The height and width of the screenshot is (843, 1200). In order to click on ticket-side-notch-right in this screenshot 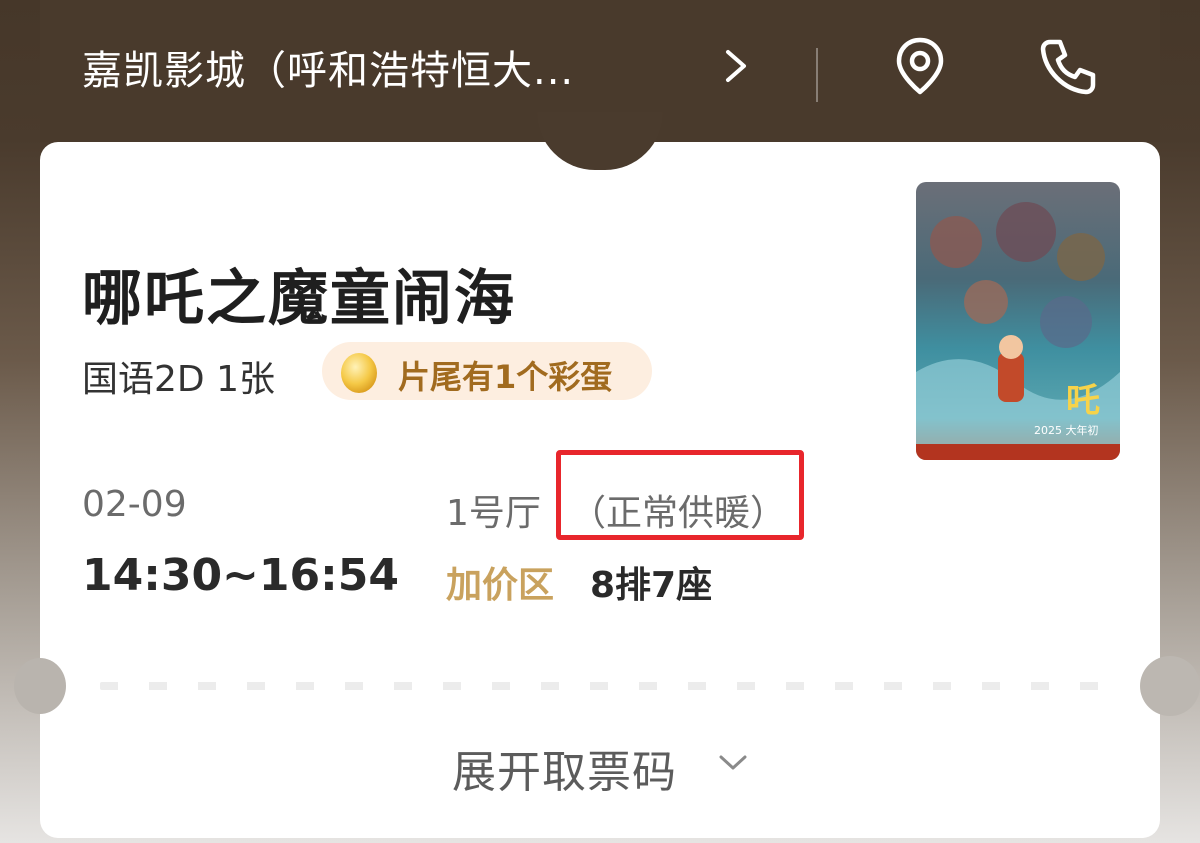, I will do `click(1170, 686)`.